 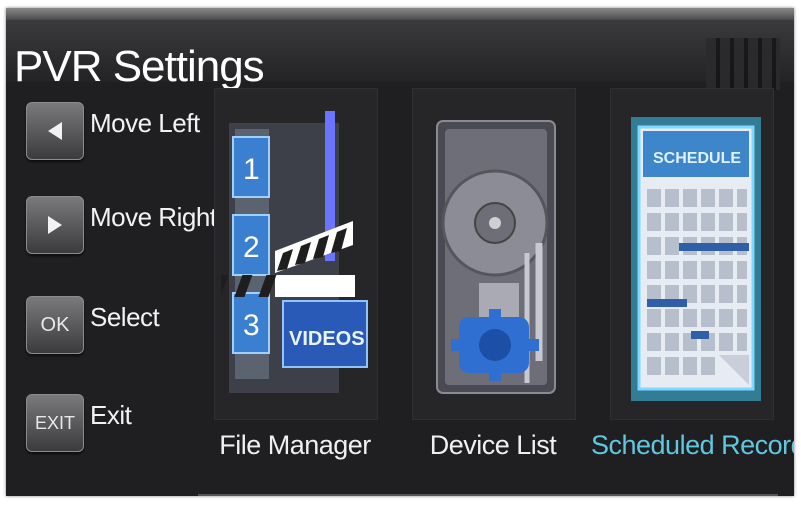 What do you see at coordinates (145, 123) in the screenshot?
I see `hint-label-move-left: Move Left` at bounding box center [145, 123].